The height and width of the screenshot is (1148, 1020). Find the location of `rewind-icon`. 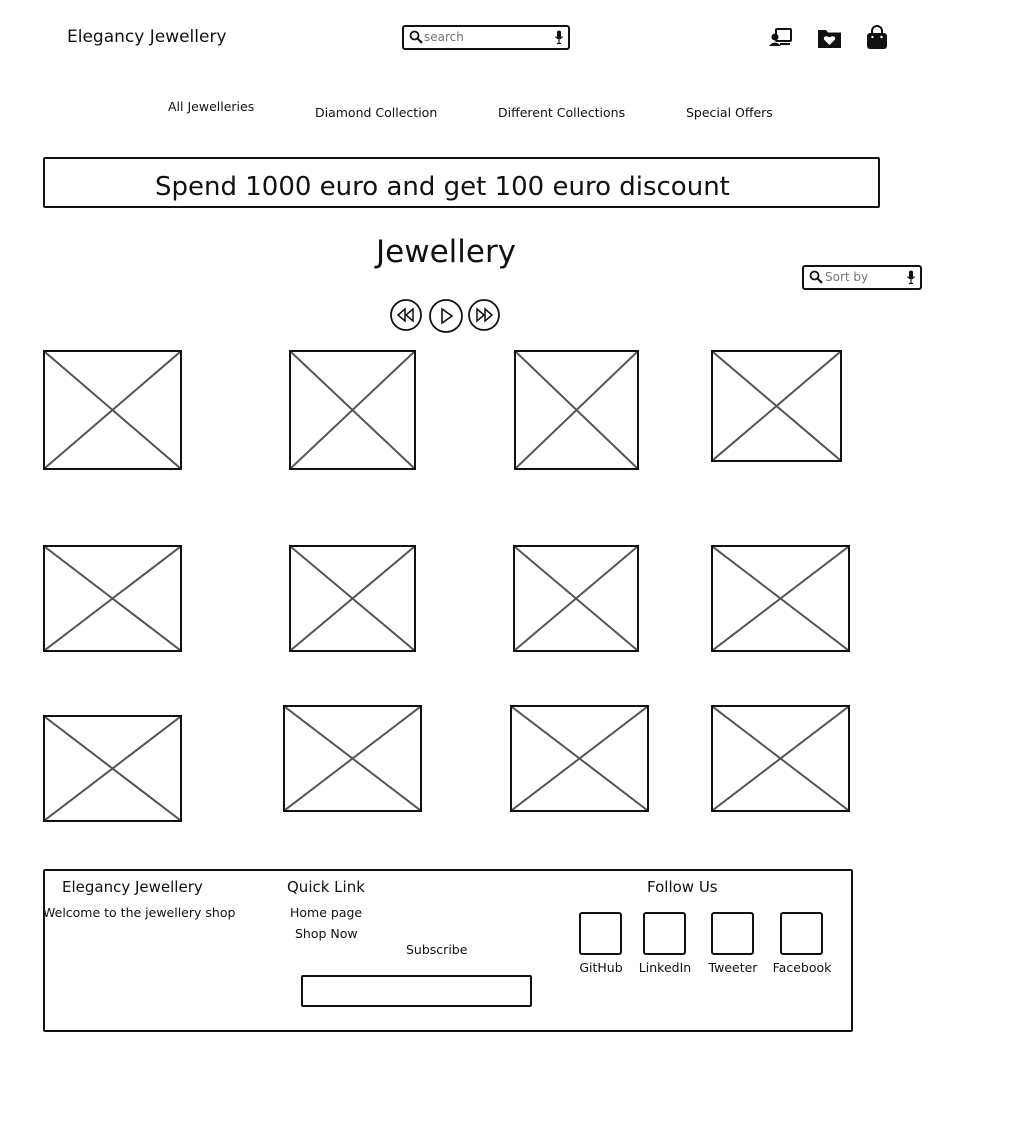

rewind-icon is located at coordinates (406, 315).